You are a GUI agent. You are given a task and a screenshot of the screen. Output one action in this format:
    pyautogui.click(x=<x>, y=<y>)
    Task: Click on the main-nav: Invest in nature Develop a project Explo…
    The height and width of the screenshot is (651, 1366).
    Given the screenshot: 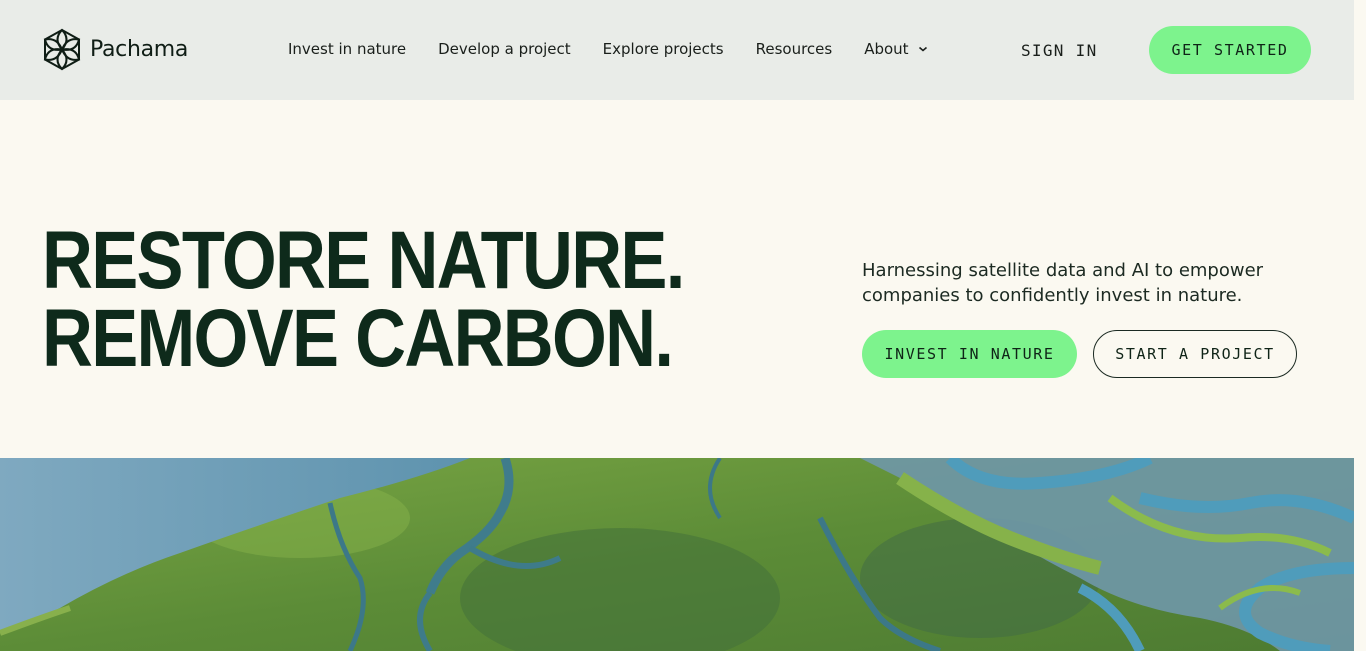 What is the action you would take?
    pyautogui.click(x=624, y=49)
    